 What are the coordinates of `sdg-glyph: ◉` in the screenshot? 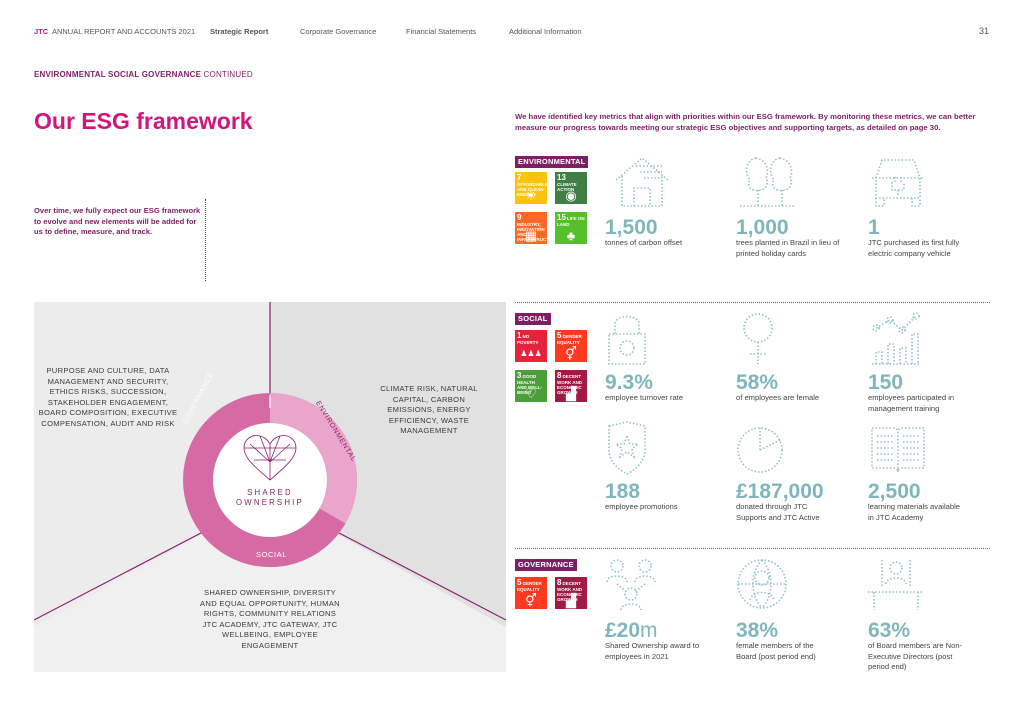 It's located at (571, 195).